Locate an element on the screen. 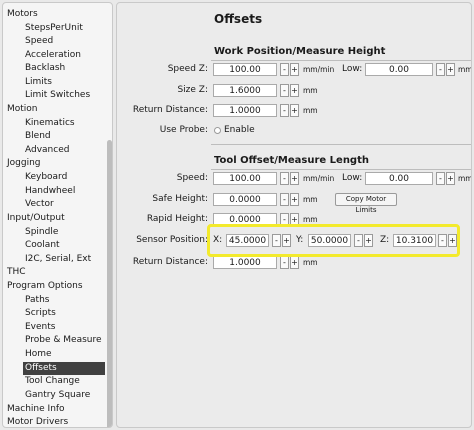 The width and height of the screenshot is (474, 430). safe-height-increment-button: + is located at coordinates (294, 199).